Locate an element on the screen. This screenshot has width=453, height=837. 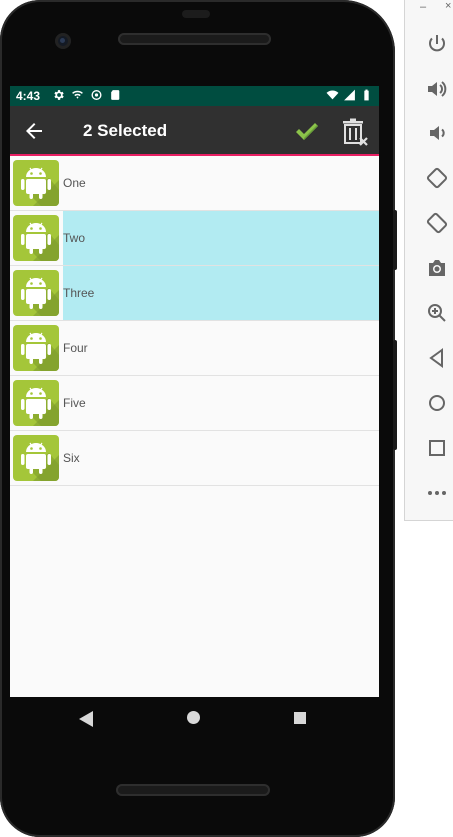
arrow-back-icon is located at coordinates (34, 131).